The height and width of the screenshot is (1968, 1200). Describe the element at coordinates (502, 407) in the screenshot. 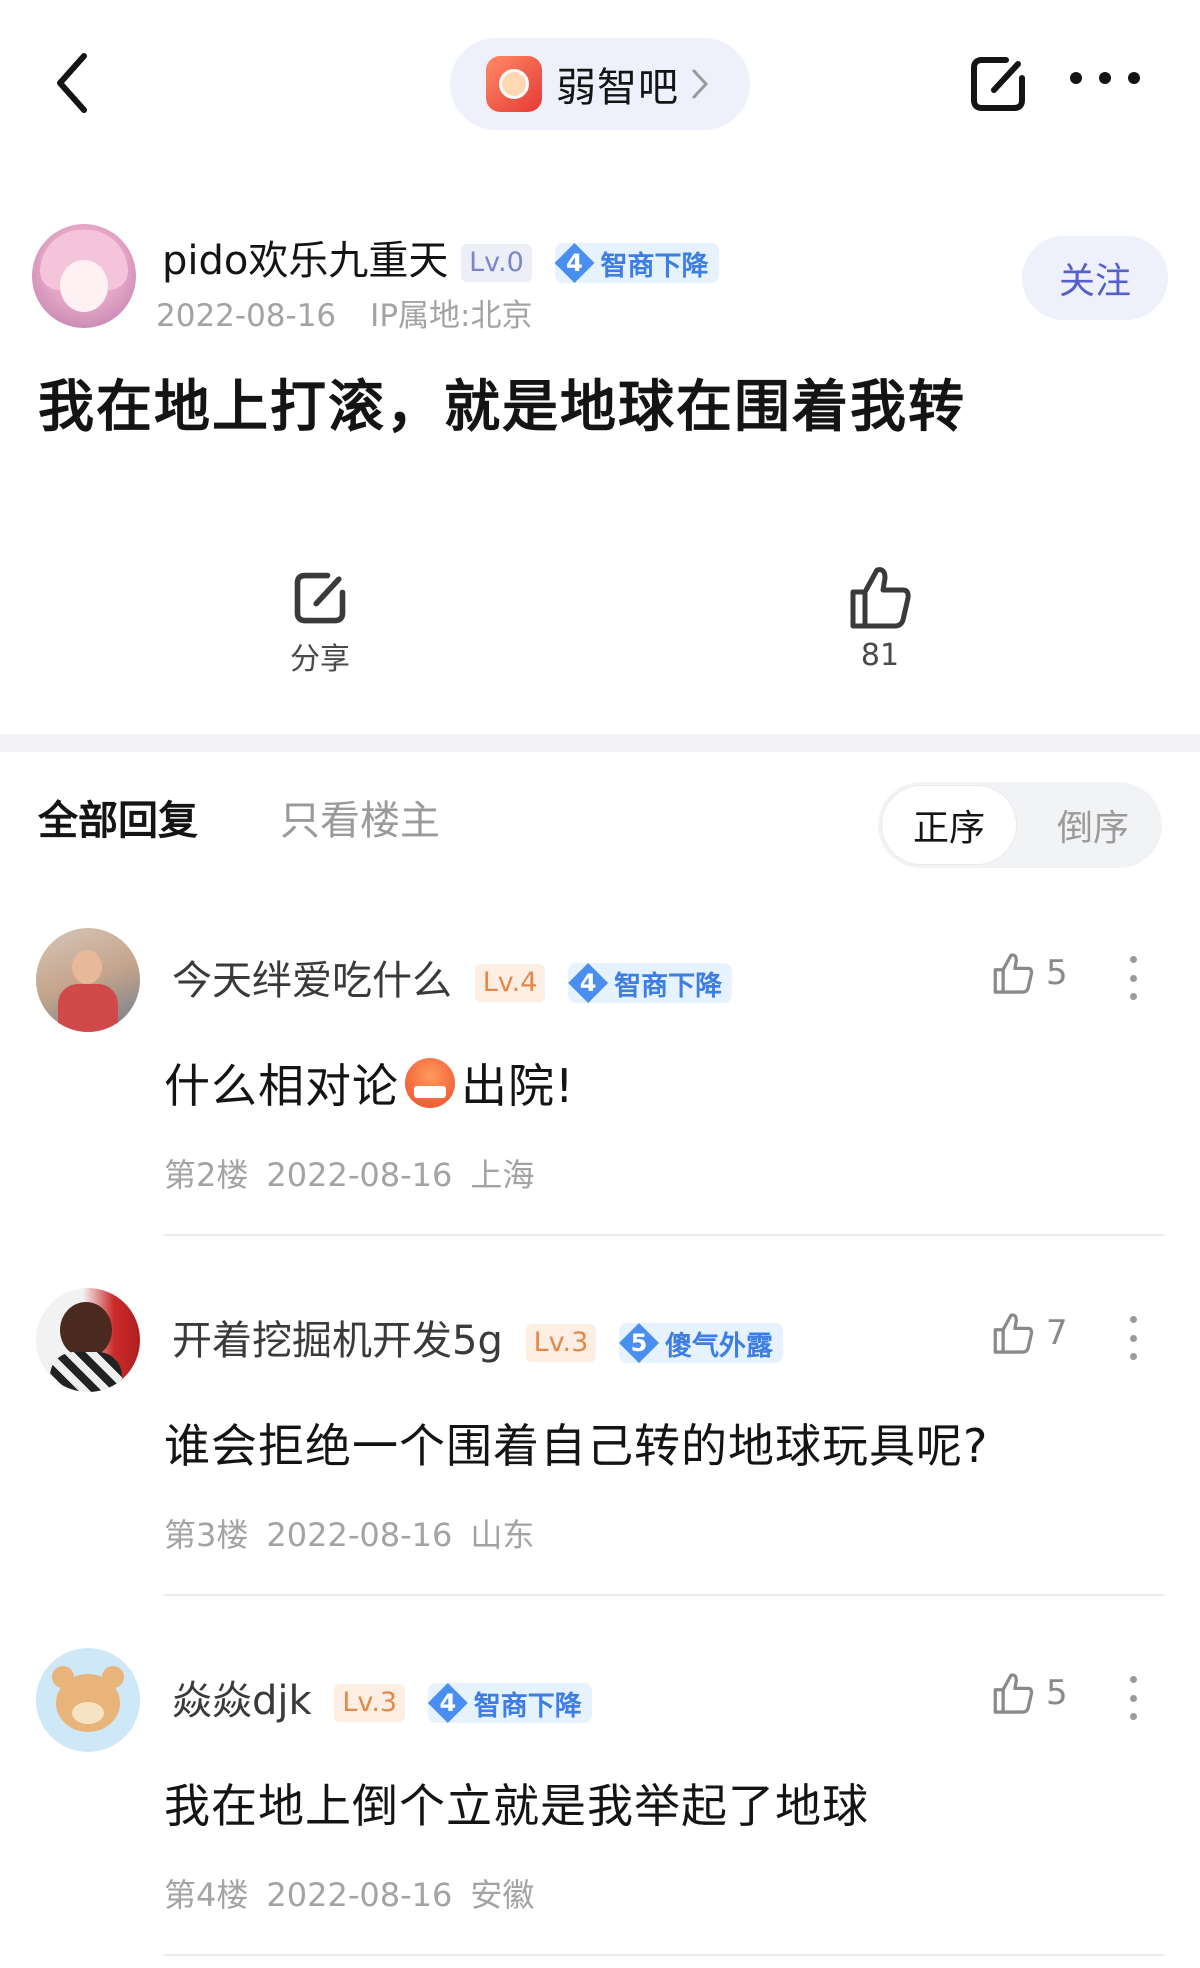

I see `post-title: 我在地上打滚，就是地球在围着我转` at that location.